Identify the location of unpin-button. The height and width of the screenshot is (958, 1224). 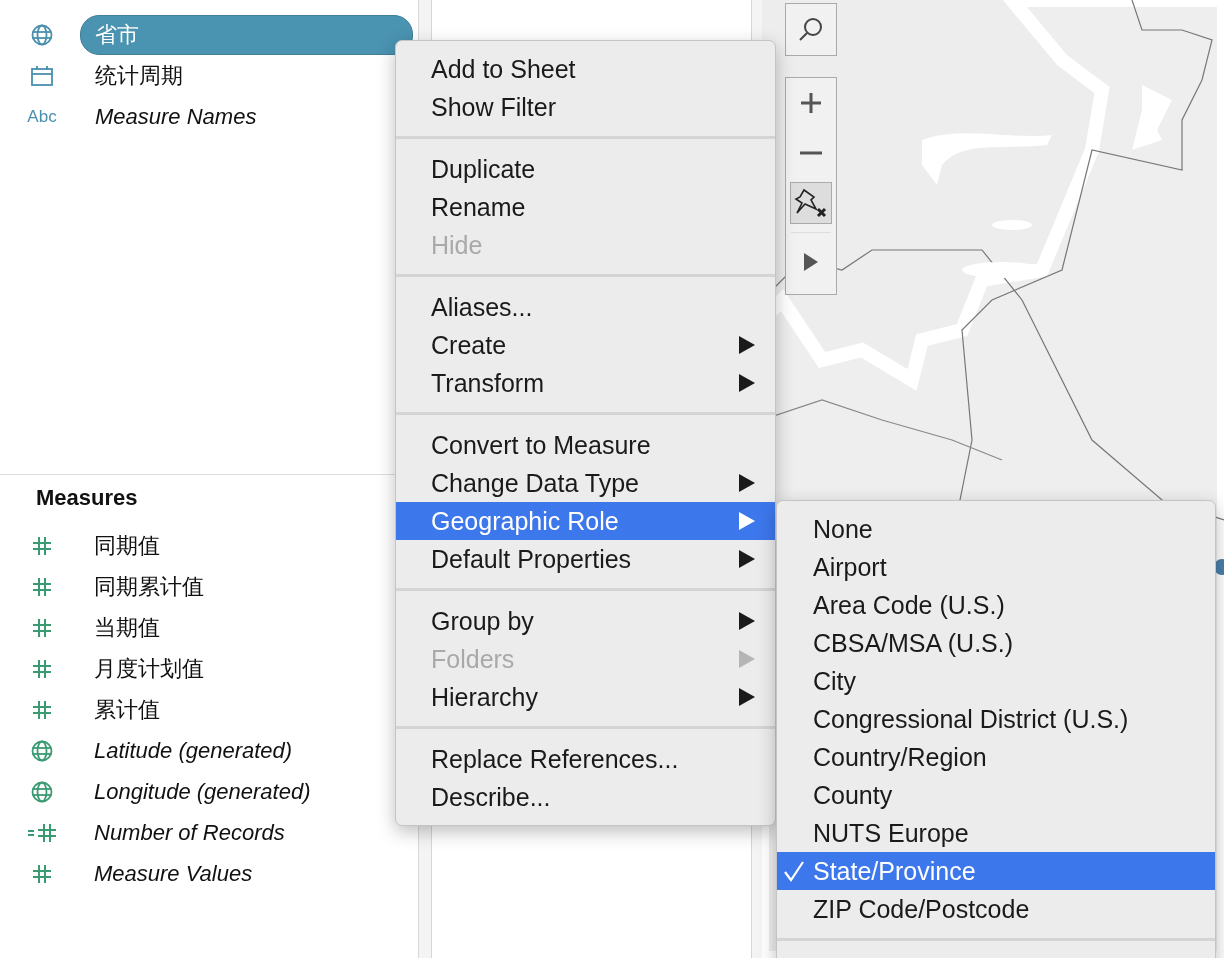
(811, 203).